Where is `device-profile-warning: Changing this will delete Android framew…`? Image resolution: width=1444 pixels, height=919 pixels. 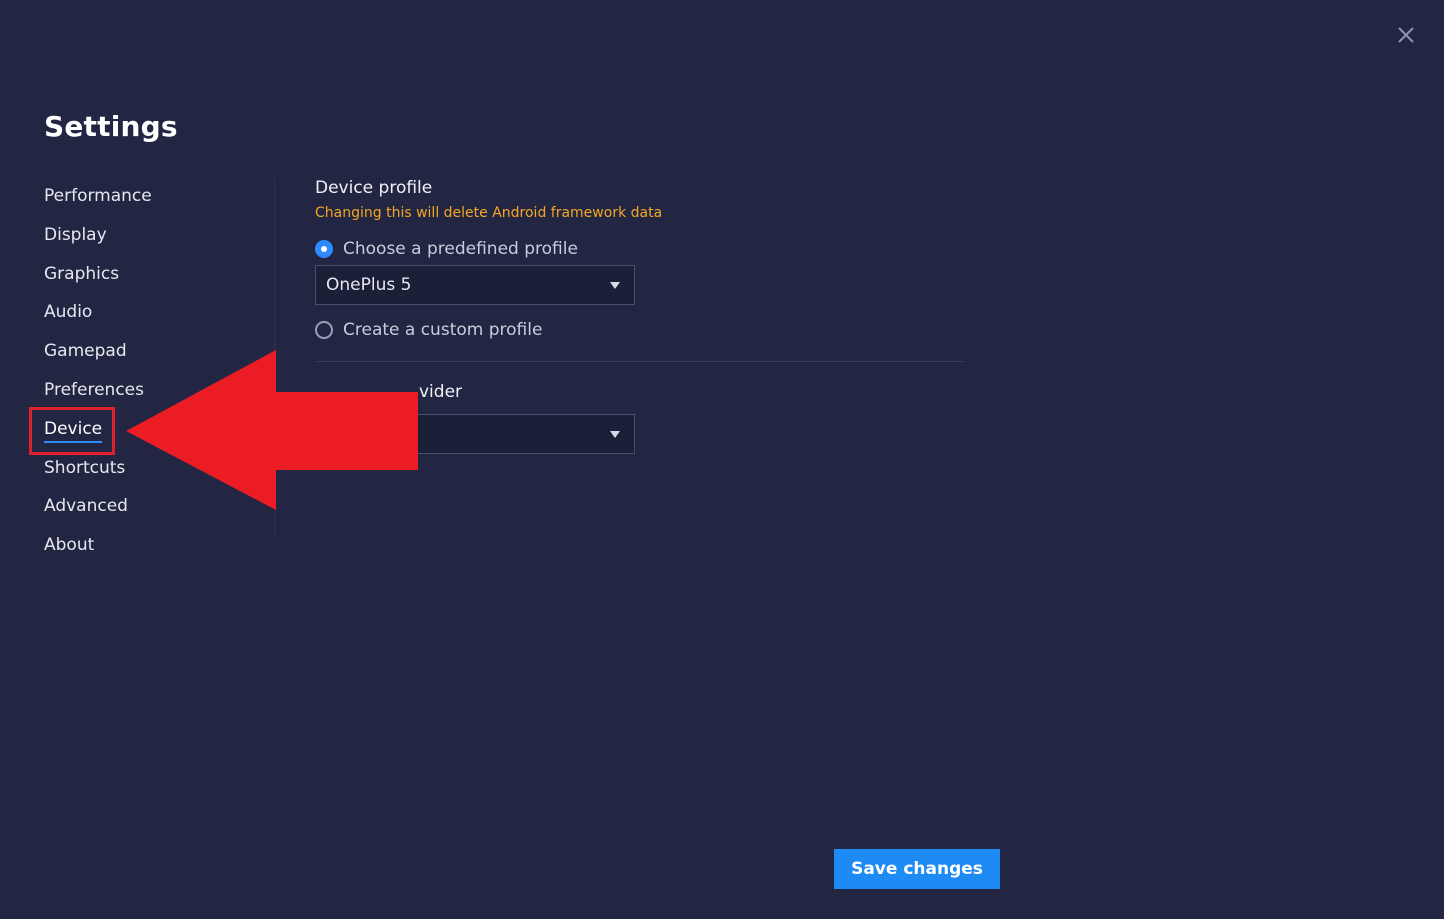
device-profile-warning: Changing this will delete Android framew… is located at coordinates (489, 213).